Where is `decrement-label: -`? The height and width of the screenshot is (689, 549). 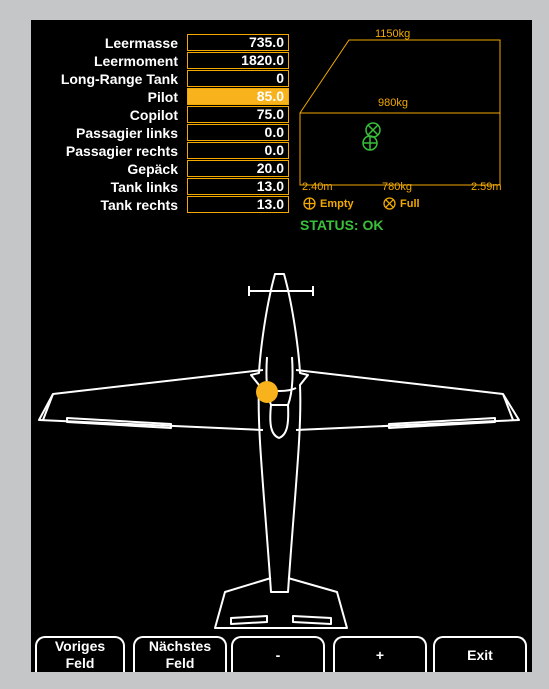
decrement-label: - is located at coordinates (278, 654).